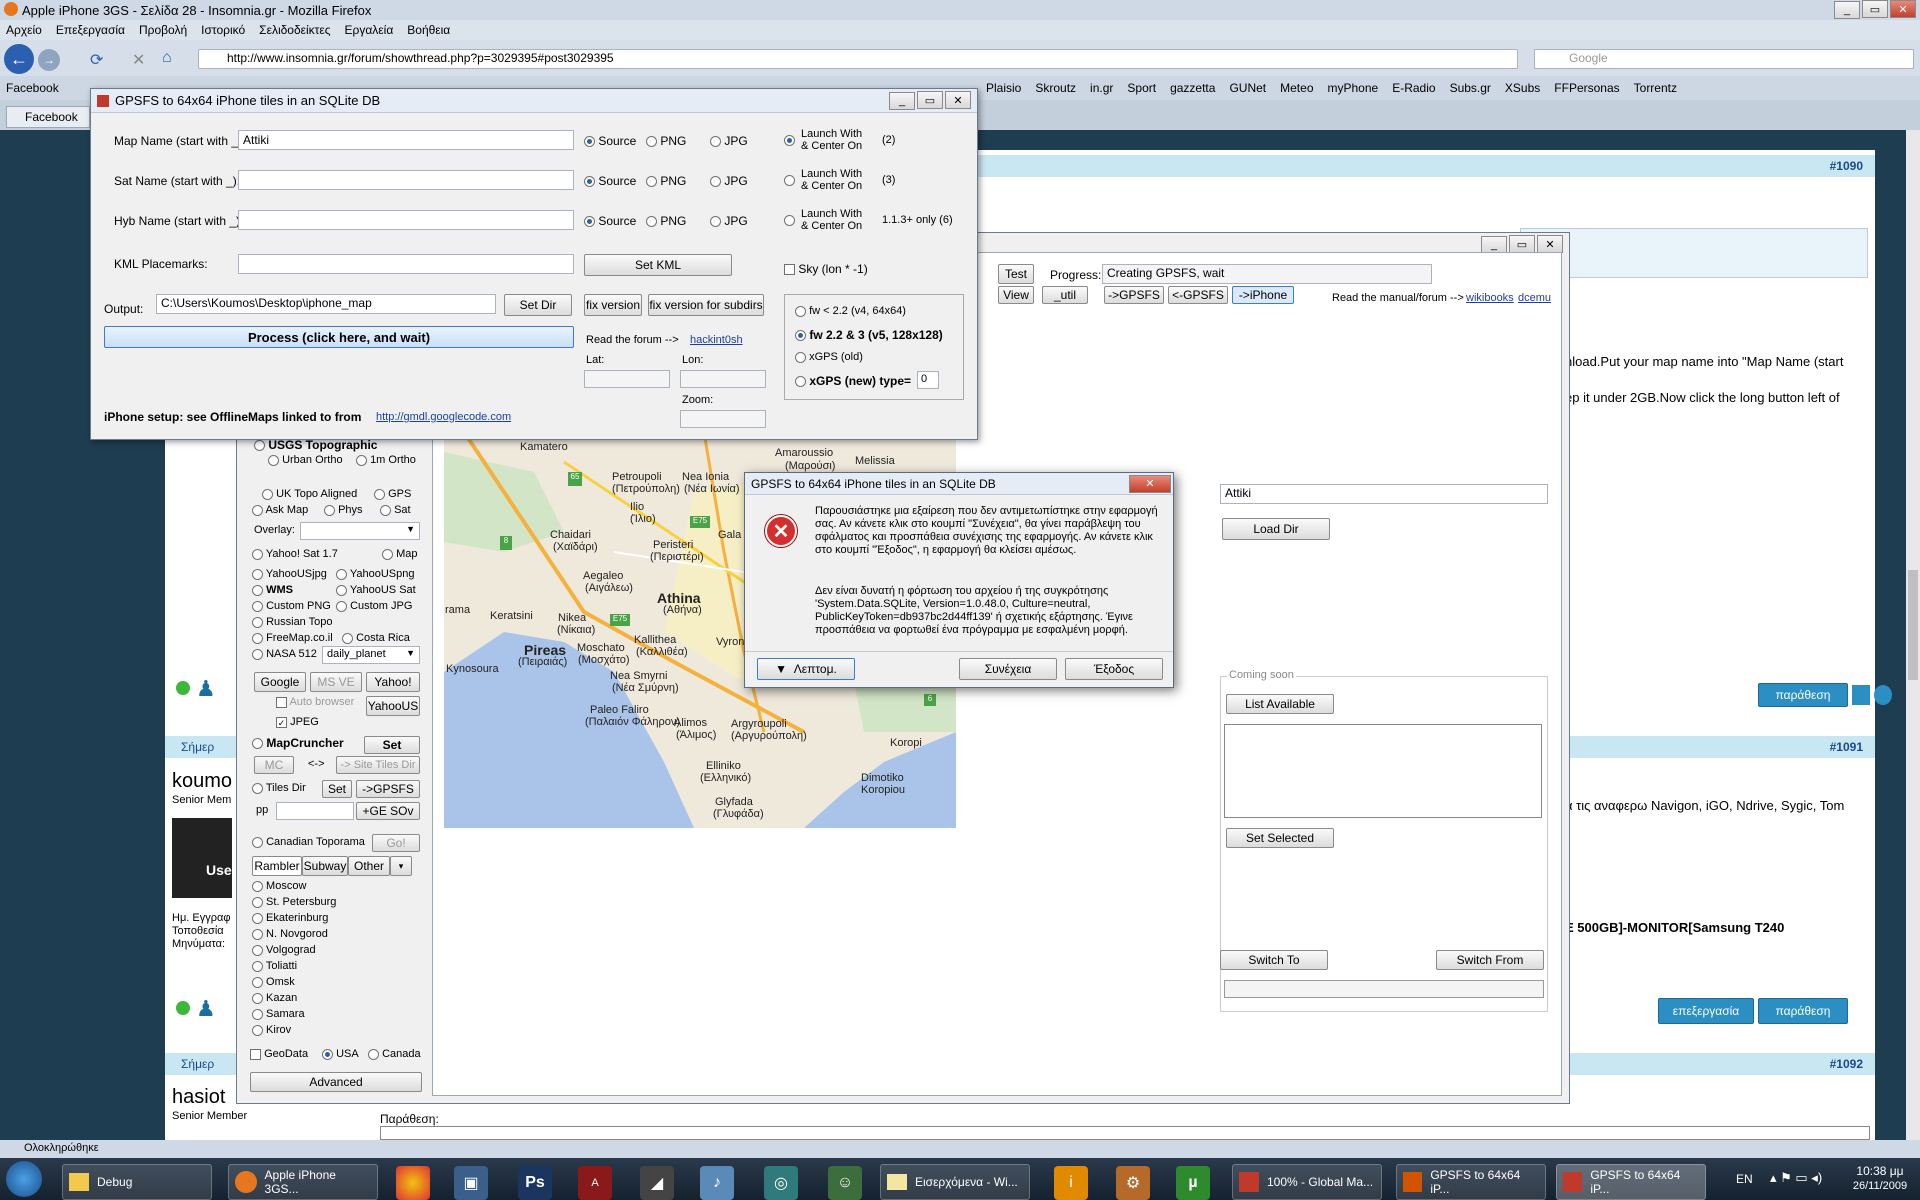 This screenshot has height=1200, width=1920. I want to click on uk-topo-radio, so click(267, 494).